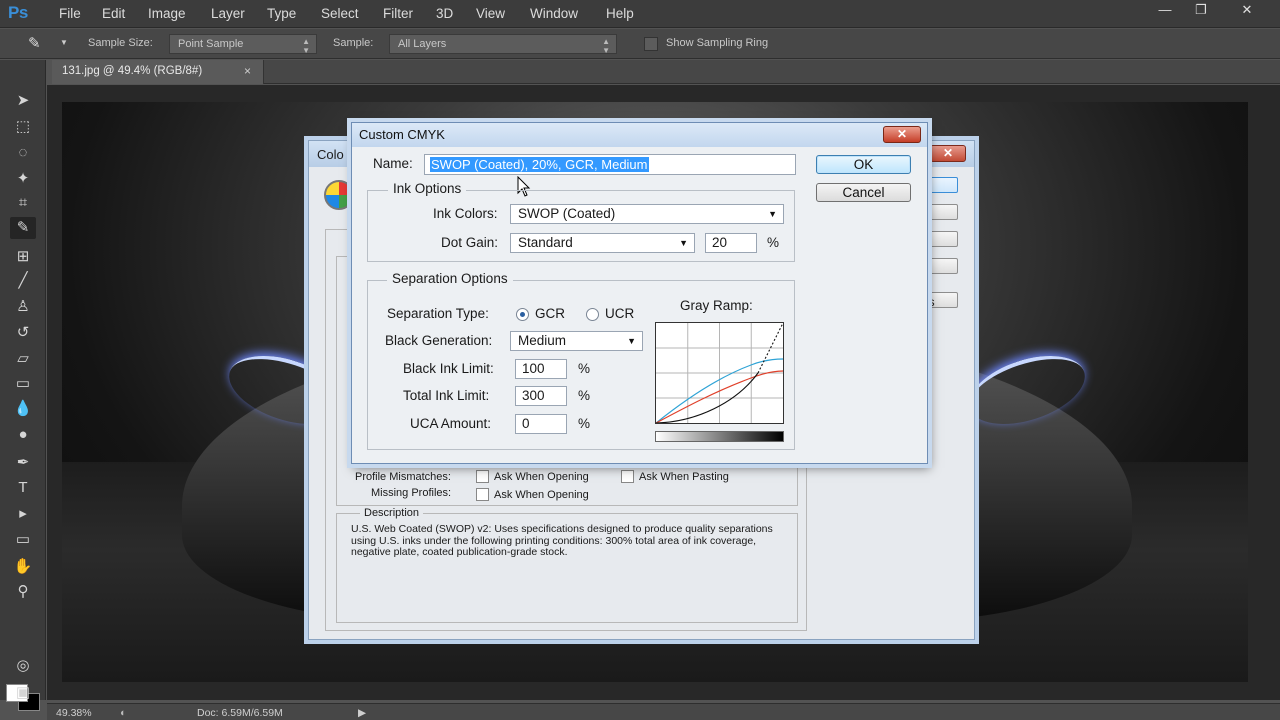 This screenshot has width=1280, height=720. I want to click on menu-view: View, so click(490, 13).